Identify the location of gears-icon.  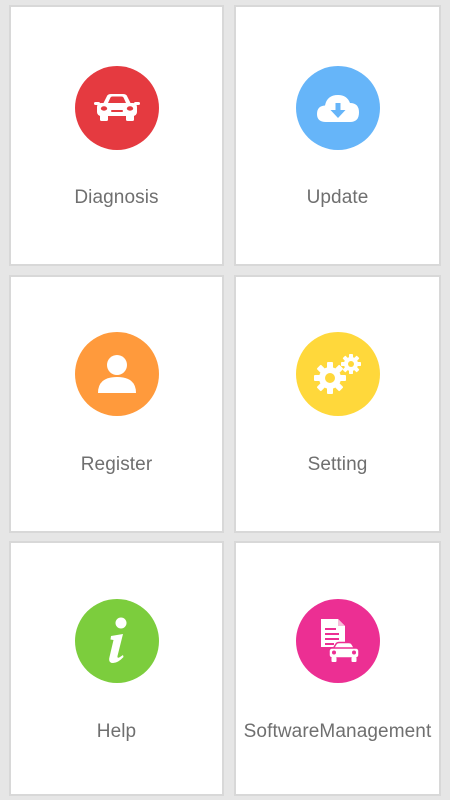
(337, 374).